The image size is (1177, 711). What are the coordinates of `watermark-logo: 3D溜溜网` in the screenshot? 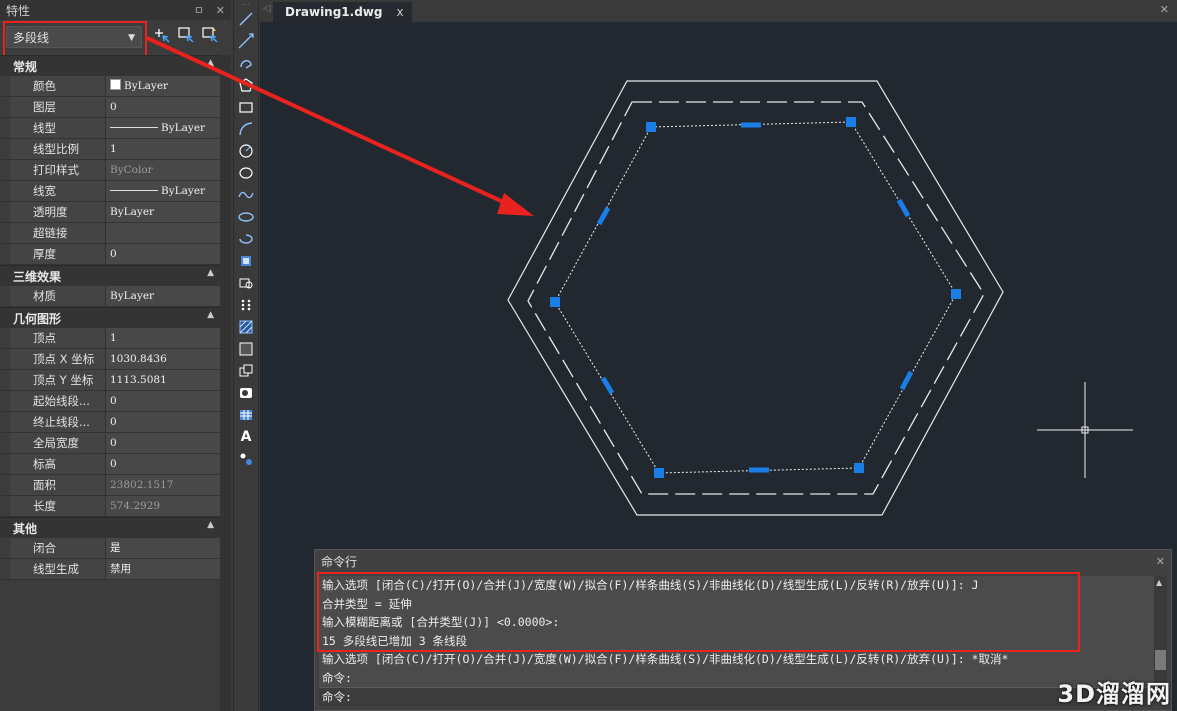 It's located at (1114, 694).